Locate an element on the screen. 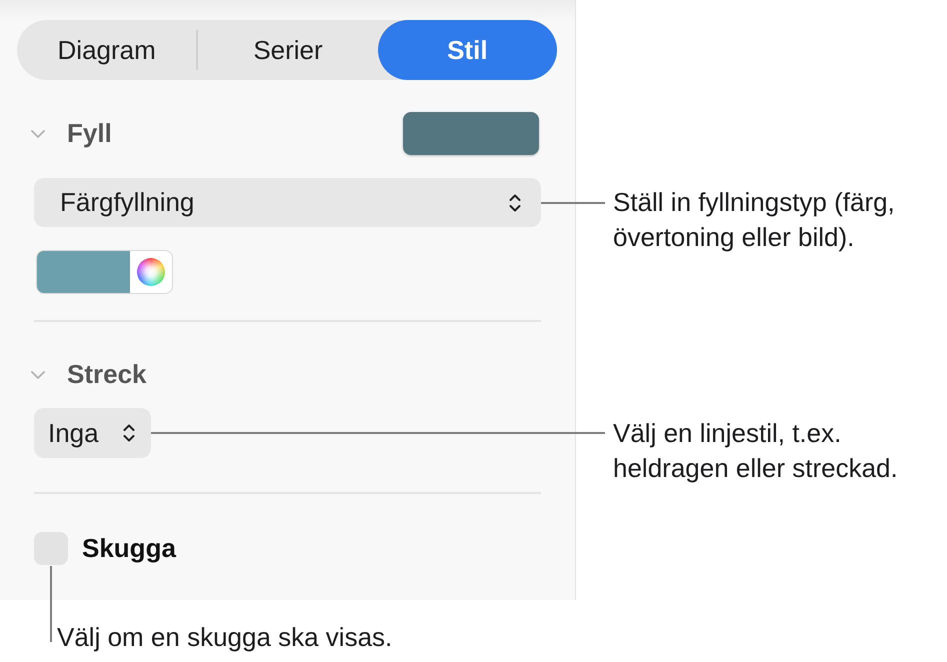 This screenshot has width=947, height=662. color-wheel-icon is located at coordinates (151, 272).